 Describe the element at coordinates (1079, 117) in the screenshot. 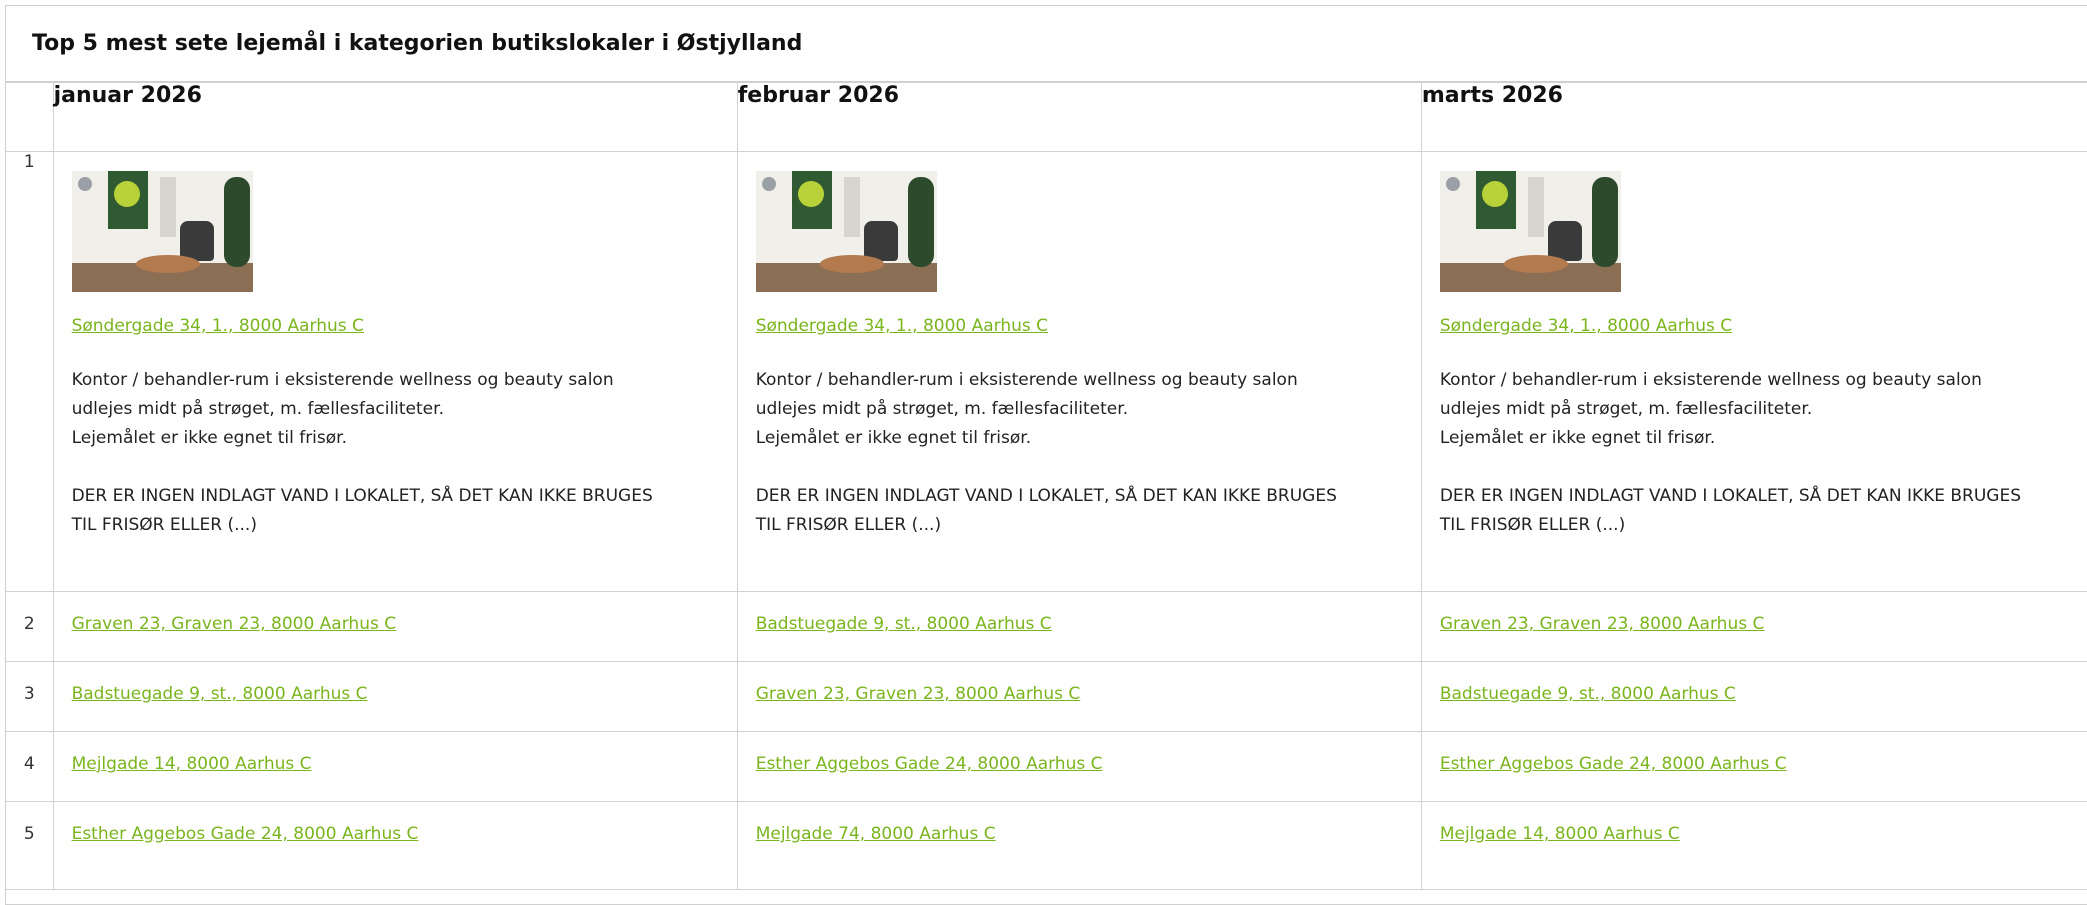

I see `month-header-february: februar 2026` at that location.